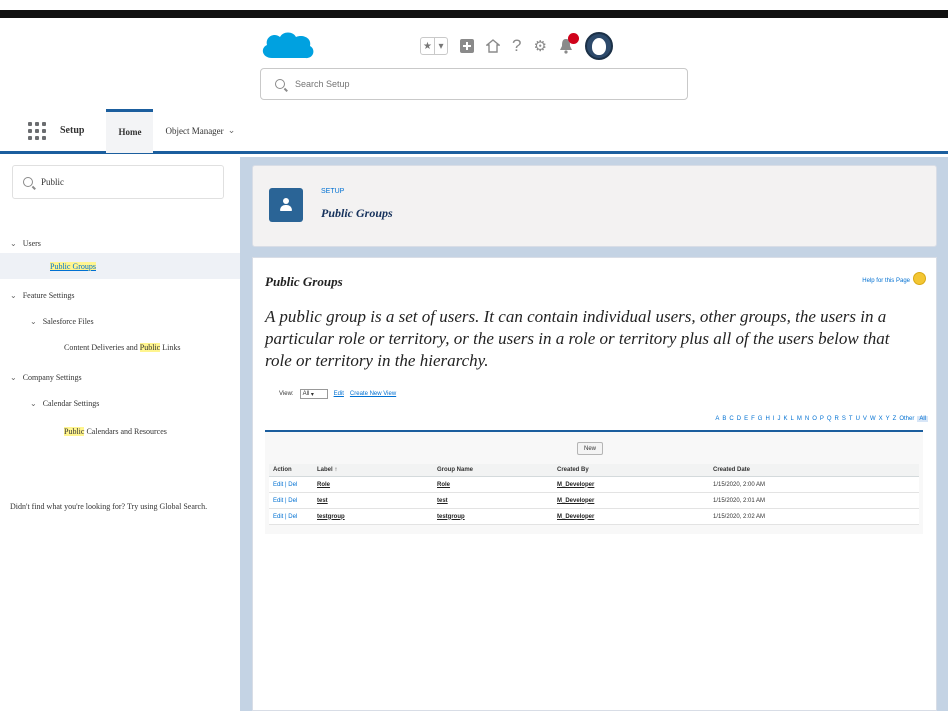  What do you see at coordinates (717, 419) in the screenshot?
I see `alphabet-filter-link: A` at bounding box center [717, 419].